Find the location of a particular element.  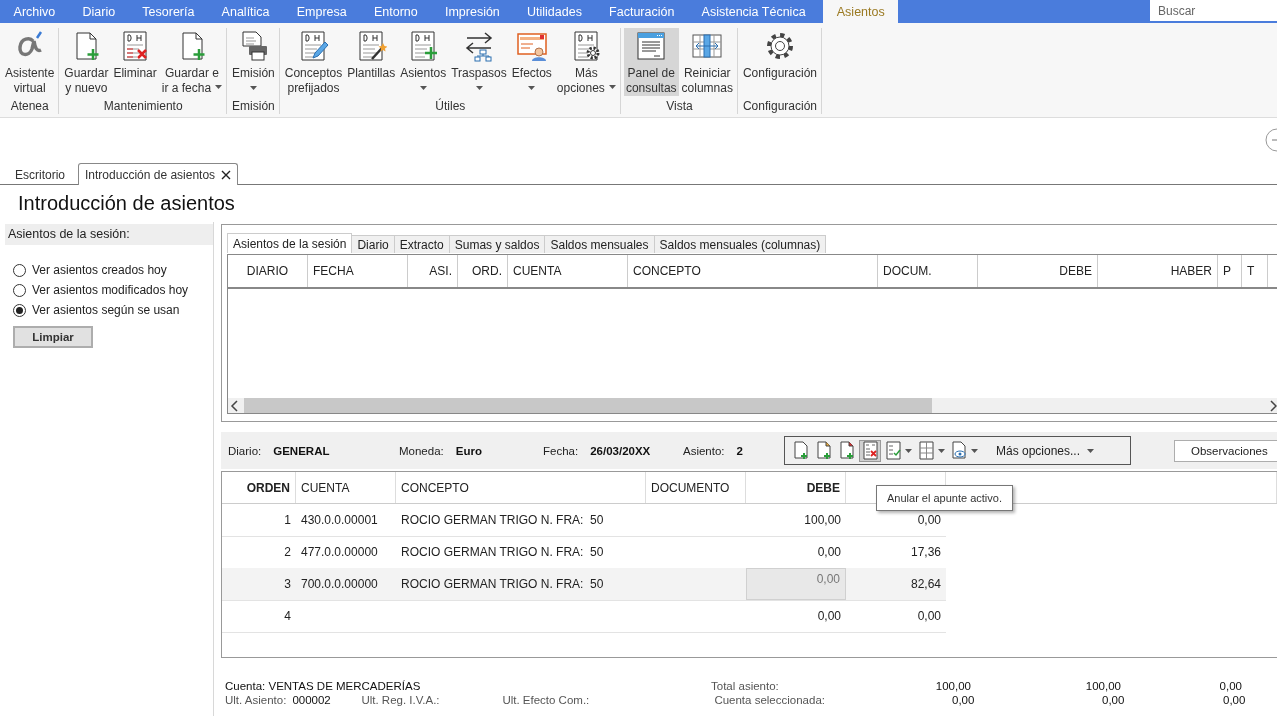

search-field: Buscar is located at coordinates (1213, 10).